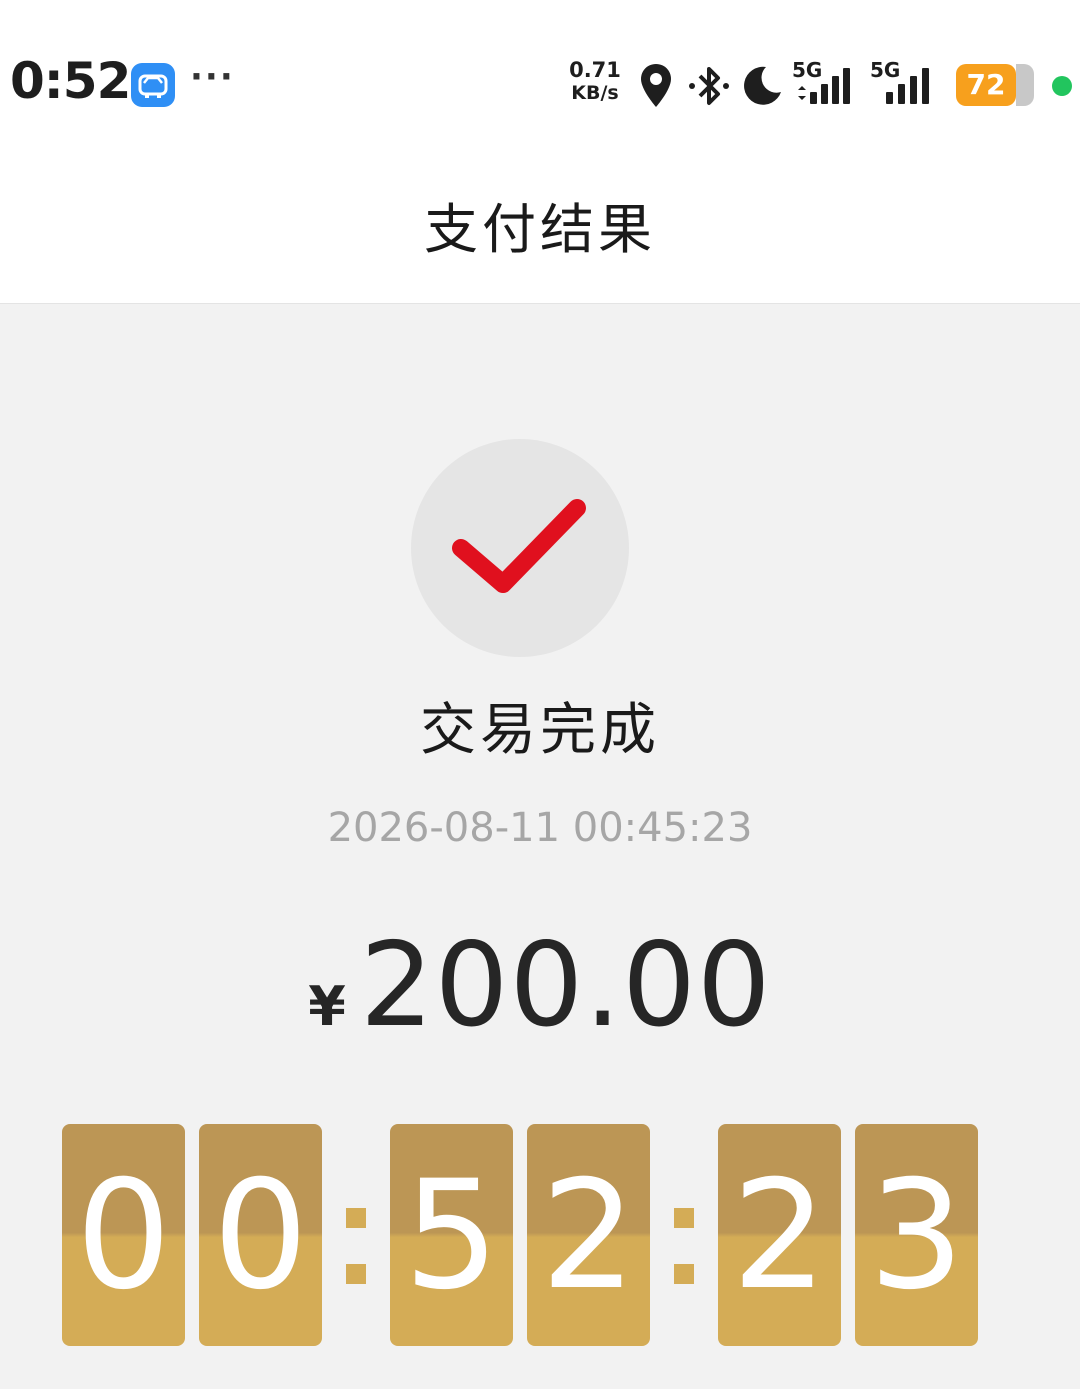  I want to click on status-time: 0:52, so click(70, 81).